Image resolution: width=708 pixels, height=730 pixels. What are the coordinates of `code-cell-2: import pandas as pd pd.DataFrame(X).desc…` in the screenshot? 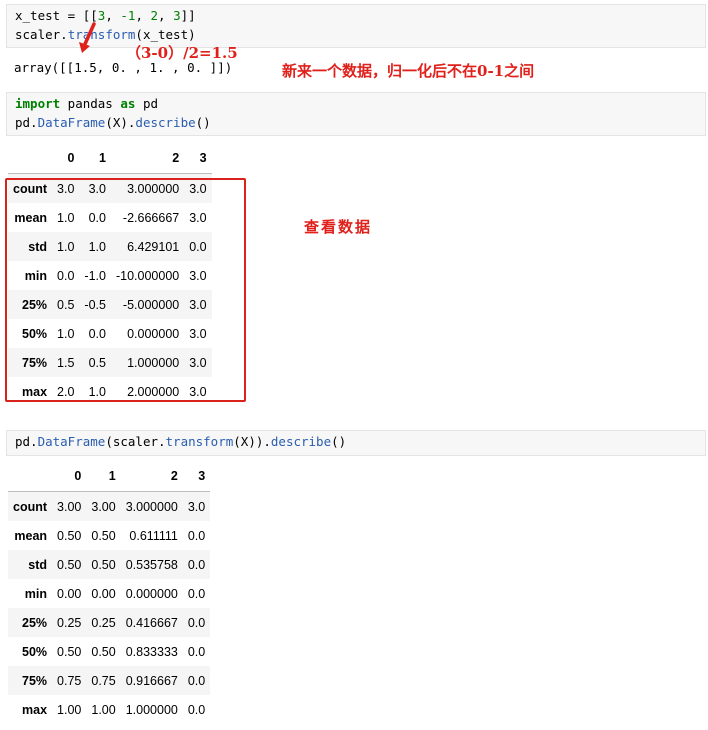 It's located at (356, 114).